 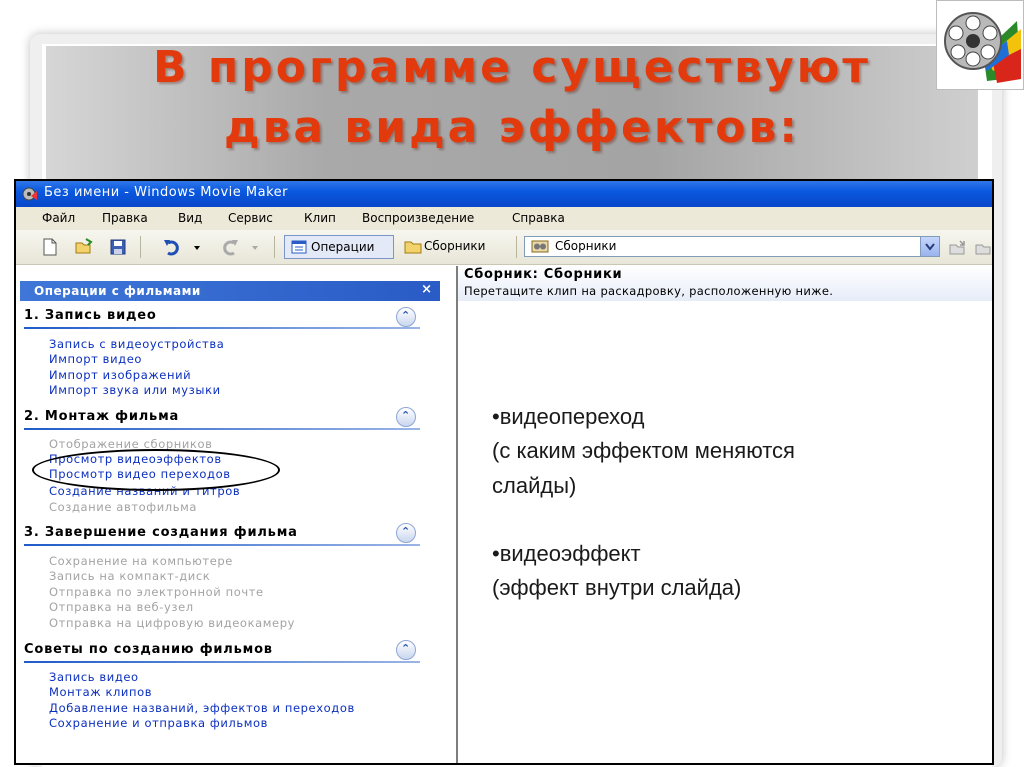 What do you see at coordinates (534, 485) in the screenshot?
I see `effect-type-transition-desc-cont: слайды)` at bounding box center [534, 485].